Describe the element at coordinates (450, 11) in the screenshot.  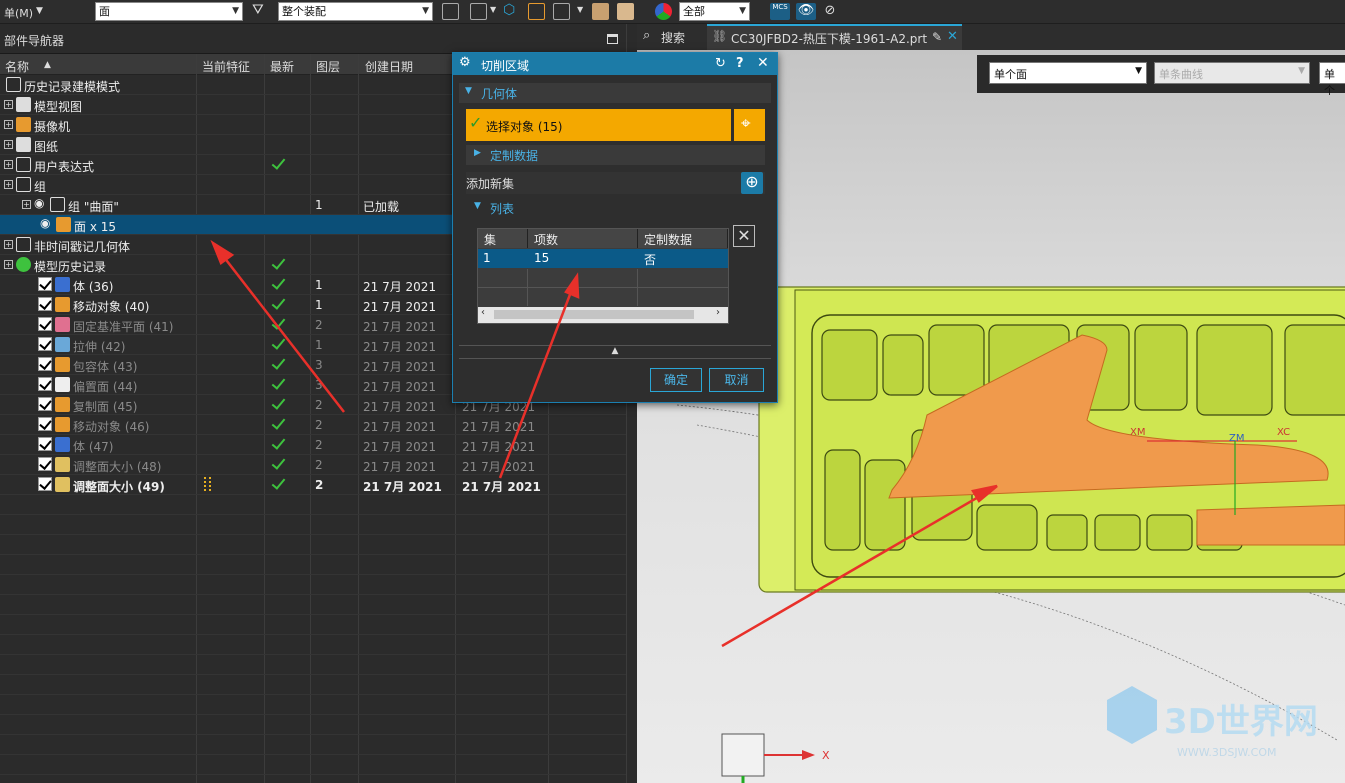
I see `select-feature-icon` at that location.